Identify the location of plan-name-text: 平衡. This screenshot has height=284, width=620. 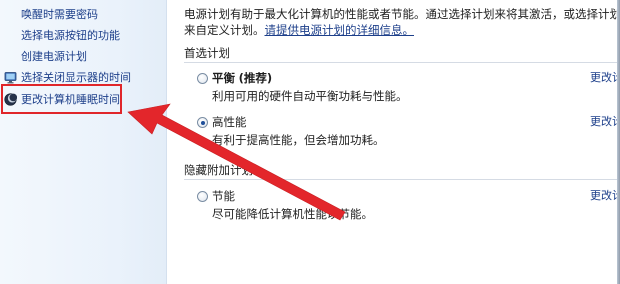
(223, 78).